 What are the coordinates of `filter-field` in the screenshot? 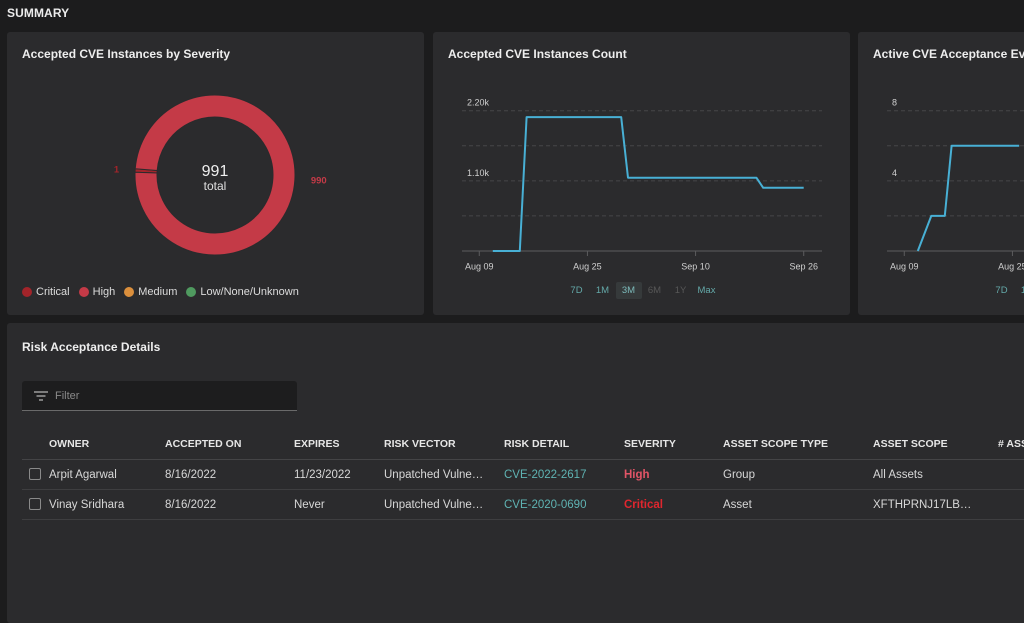 It's located at (159, 396).